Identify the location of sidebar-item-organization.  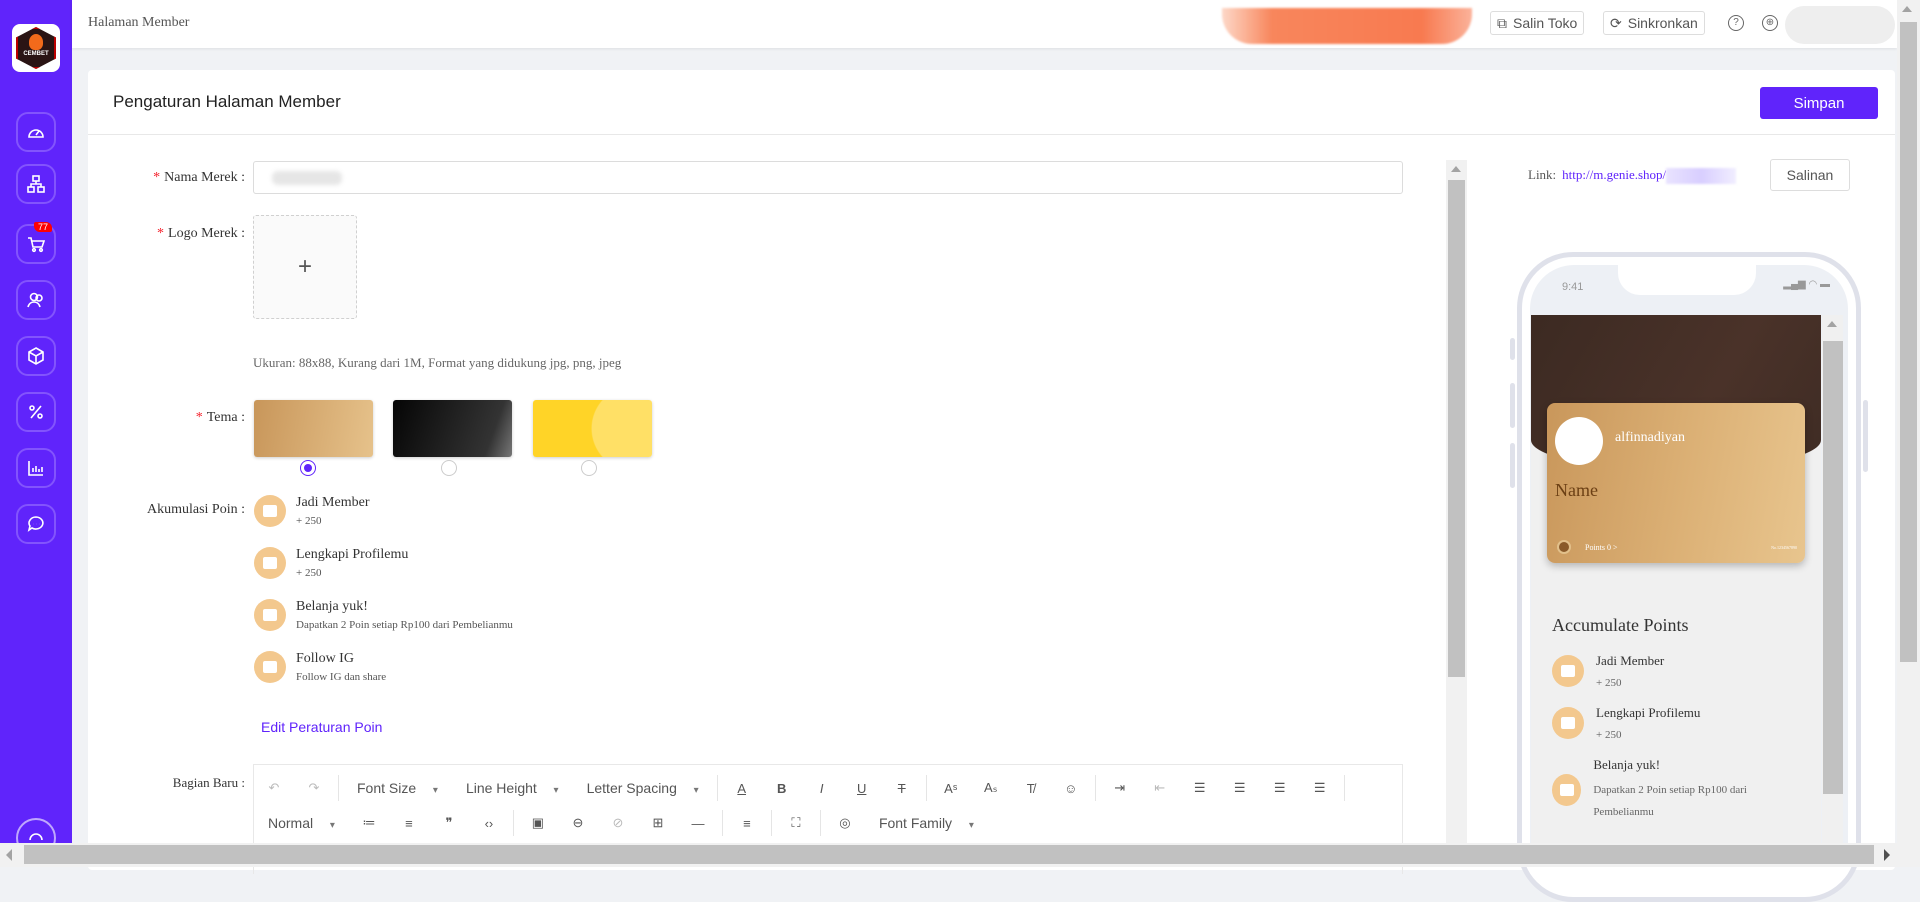
(36, 184).